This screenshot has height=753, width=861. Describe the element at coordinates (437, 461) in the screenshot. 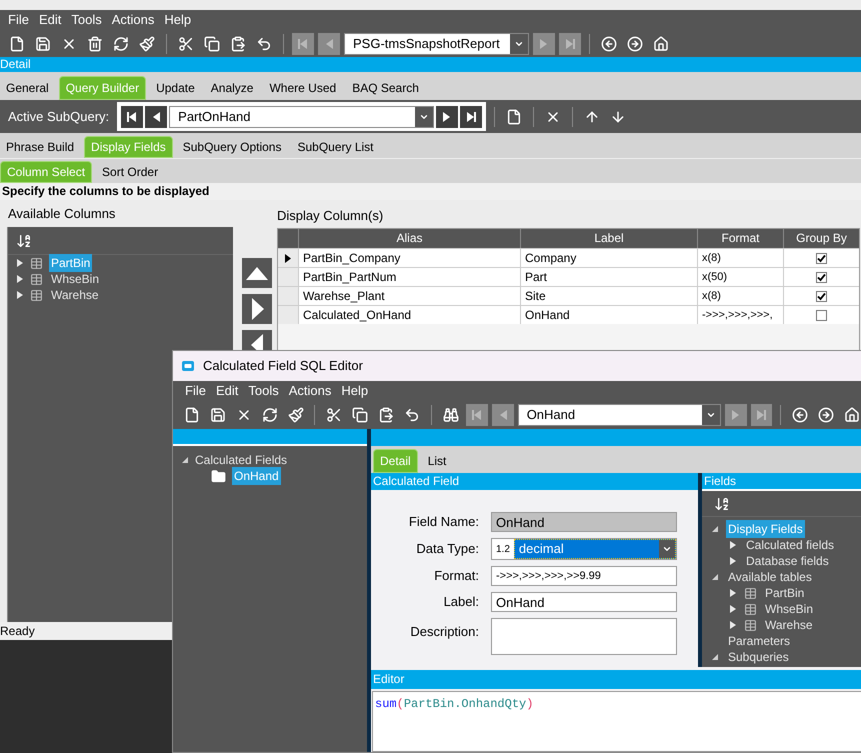

I see `tab: List` at that location.